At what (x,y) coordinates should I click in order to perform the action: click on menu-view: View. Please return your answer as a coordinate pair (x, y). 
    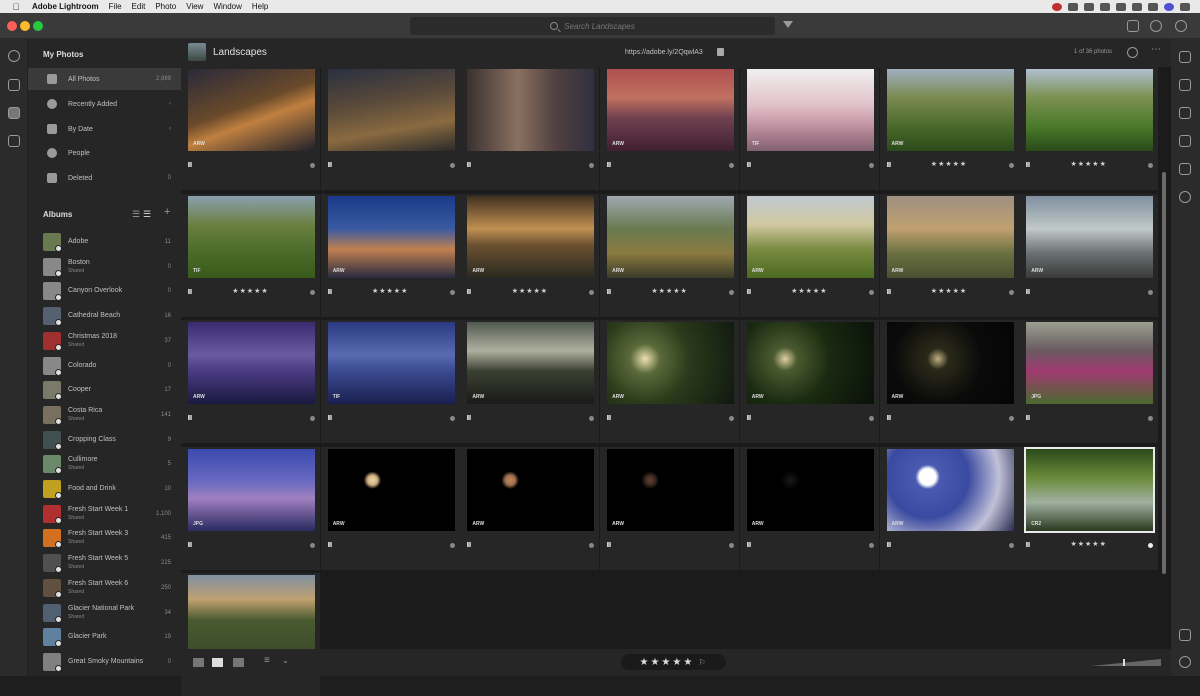
    Looking at the image, I should click on (194, 6).